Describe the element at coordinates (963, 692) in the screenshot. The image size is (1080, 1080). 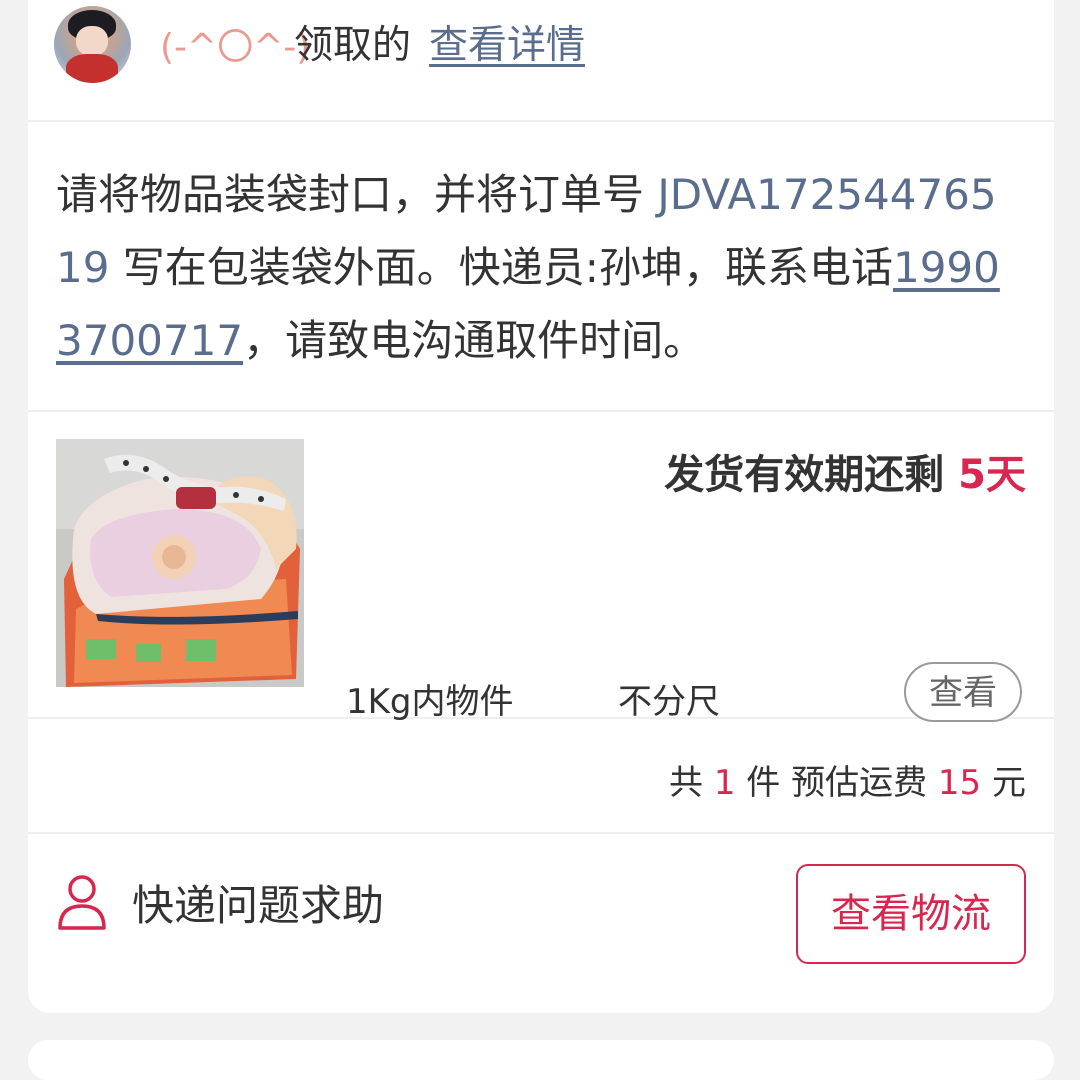
I see `view-button: 查看` at that location.